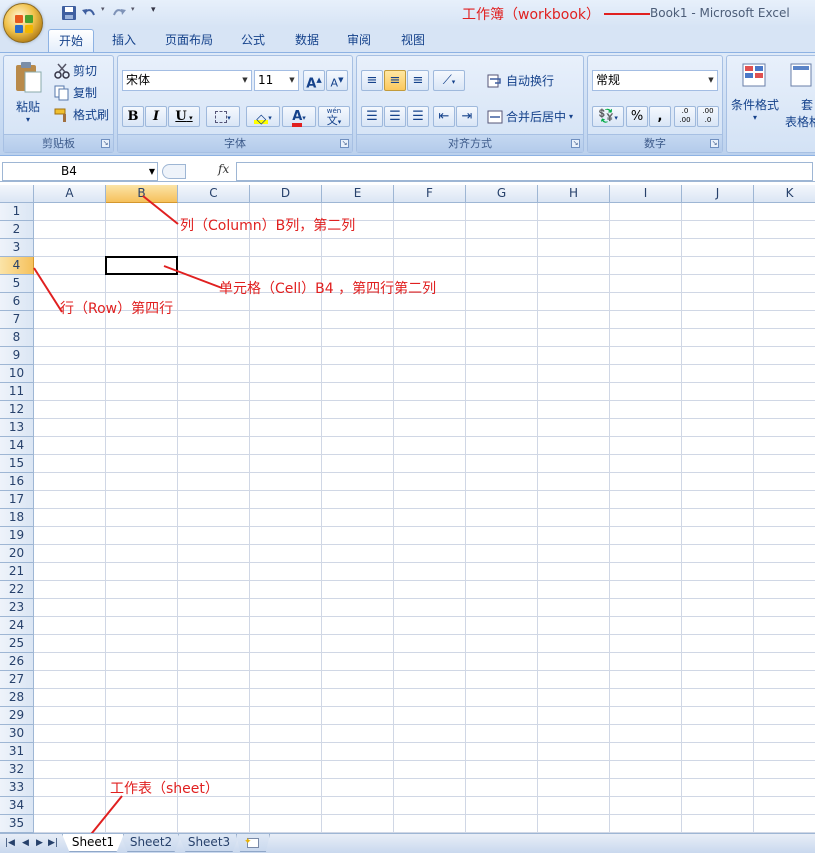  I want to click on column-header-c: C, so click(214, 194).